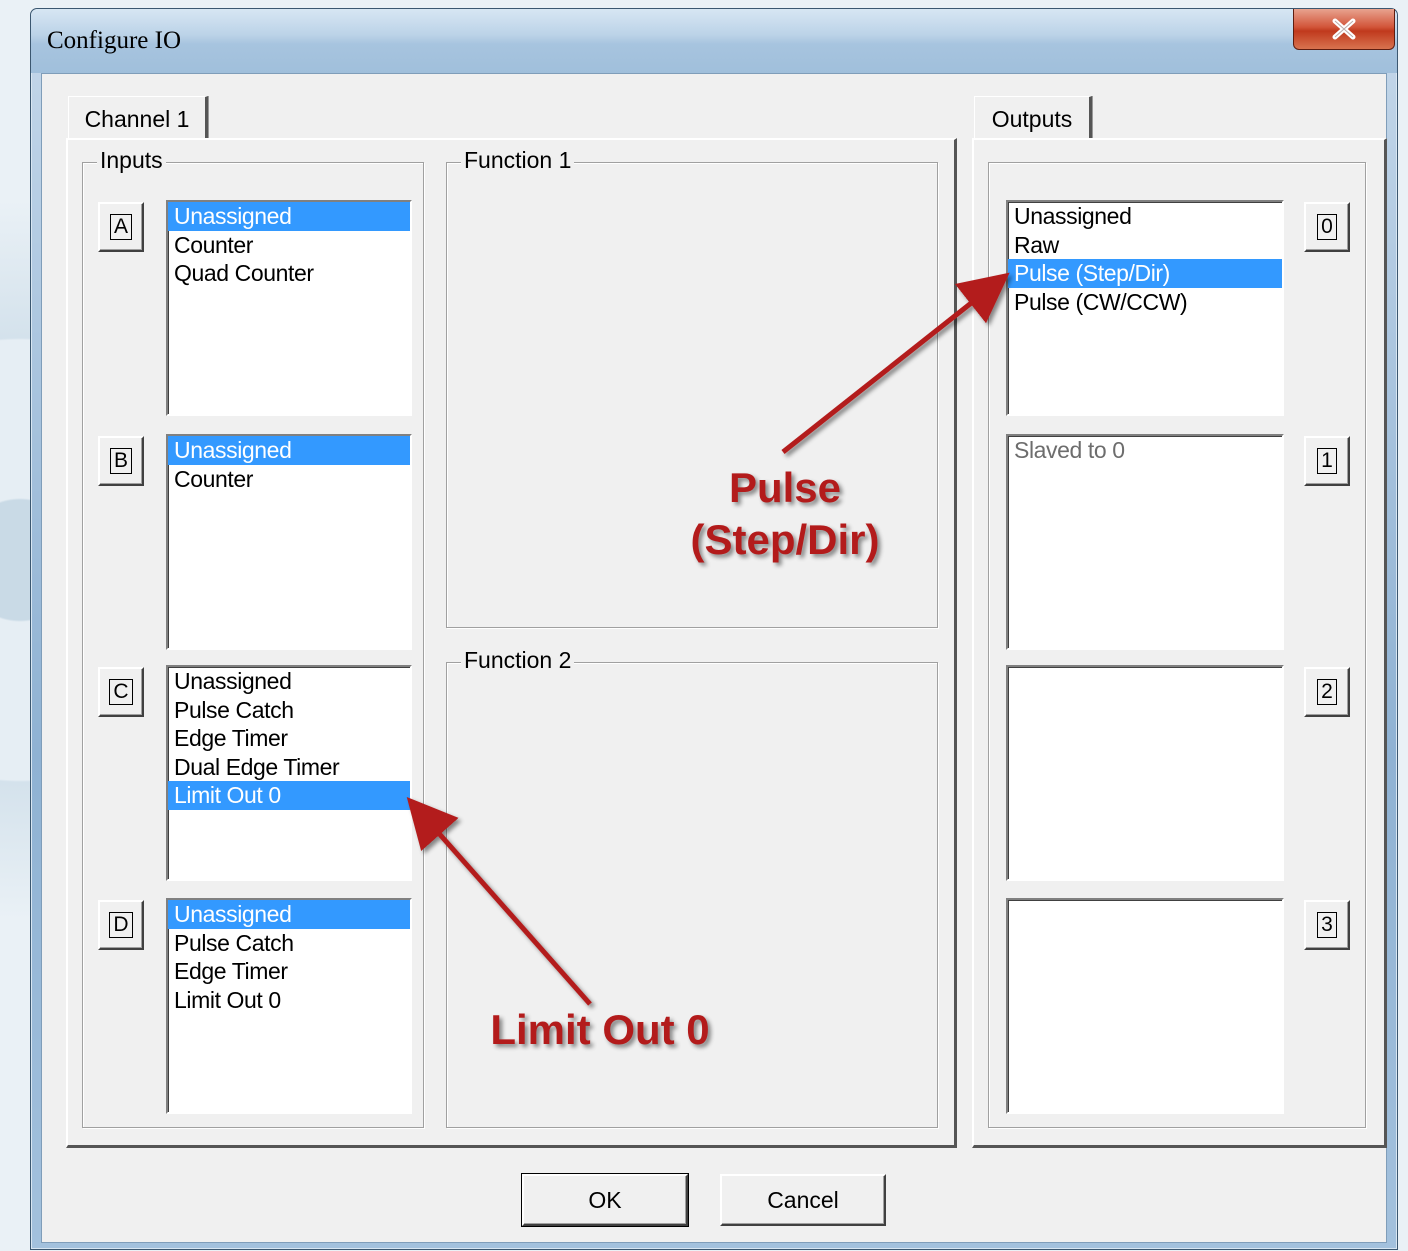  I want to click on arrow-to-pulse-step-dir, so click(895, 363).